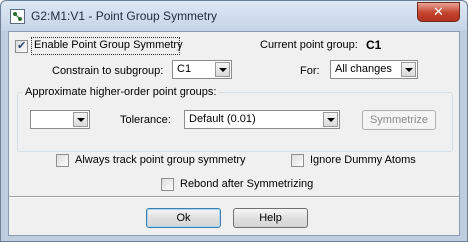 The height and width of the screenshot is (242, 468). I want to click on tolerance-select: Default (0.01), so click(262, 119).